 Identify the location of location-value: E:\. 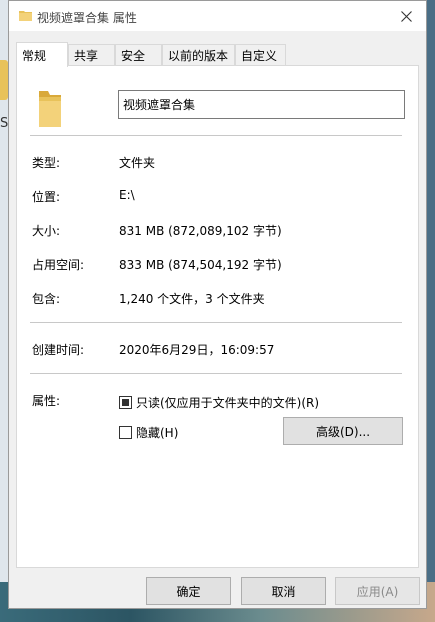
(127, 195).